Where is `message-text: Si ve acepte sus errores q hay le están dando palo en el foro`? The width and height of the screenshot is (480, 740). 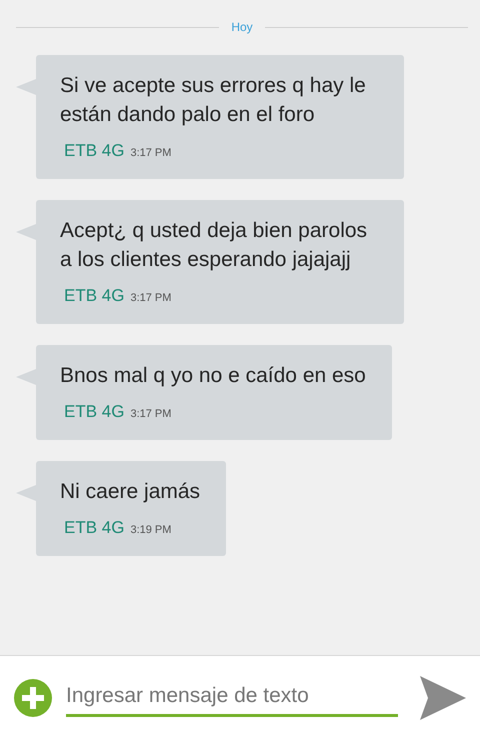
message-text: Si ve acepte sus errores q hay le están dando palo en el foro is located at coordinates (213, 100).